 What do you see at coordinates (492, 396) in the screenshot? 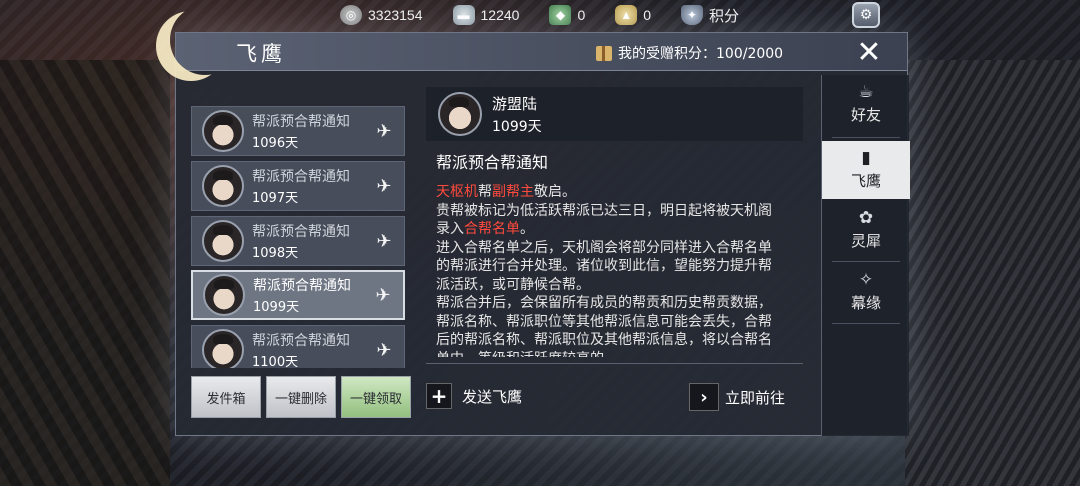
I see `send-label: 发送飞鹰` at bounding box center [492, 396].